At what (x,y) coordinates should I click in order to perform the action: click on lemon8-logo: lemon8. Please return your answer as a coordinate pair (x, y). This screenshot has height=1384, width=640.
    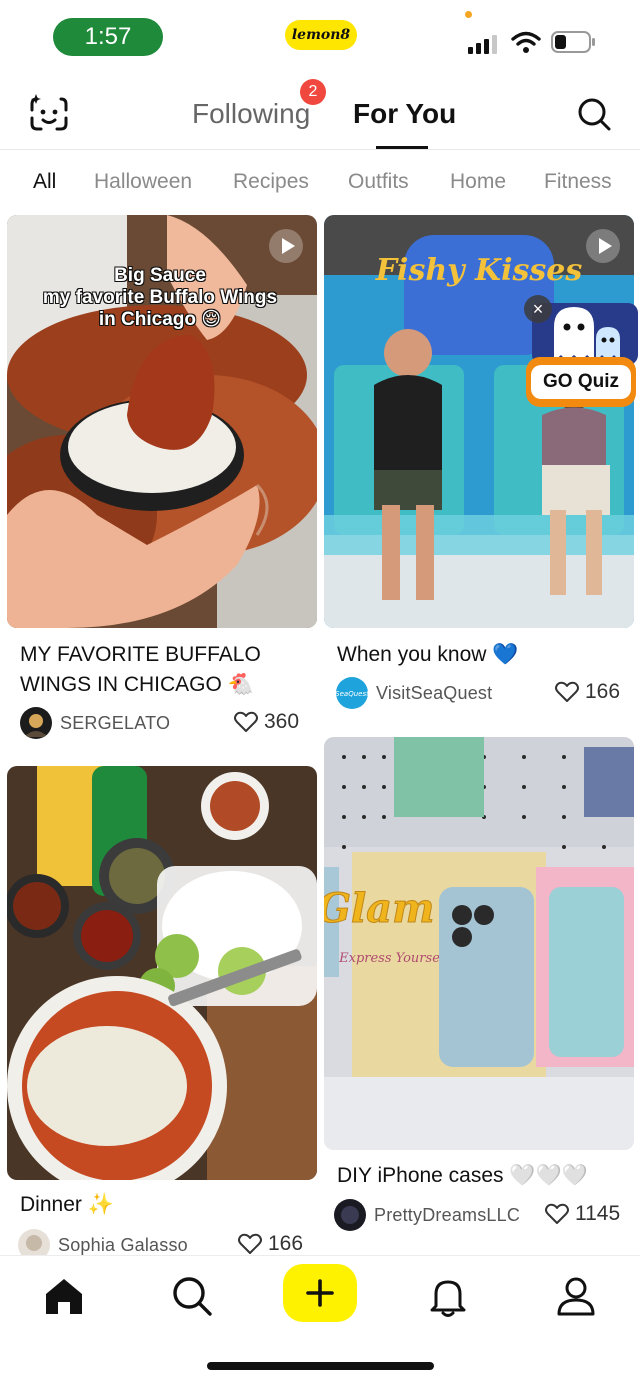
    Looking at the image, I should click on (321, 35).